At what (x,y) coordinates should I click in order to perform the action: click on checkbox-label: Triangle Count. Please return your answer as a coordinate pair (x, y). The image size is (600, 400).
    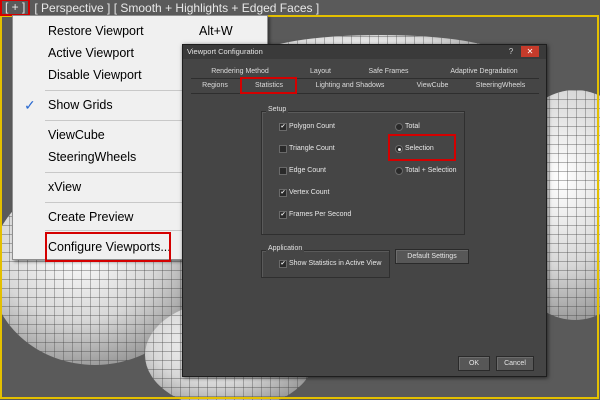
    Looking at the image, I should click on (312, 148).